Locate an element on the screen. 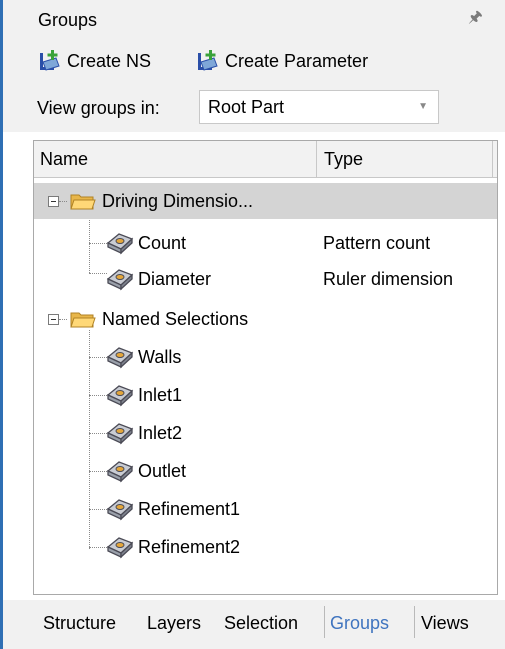 The image size is (505, 649). view-groups-dropdown: Root Part ▼ is located at coordinates (319, 107).